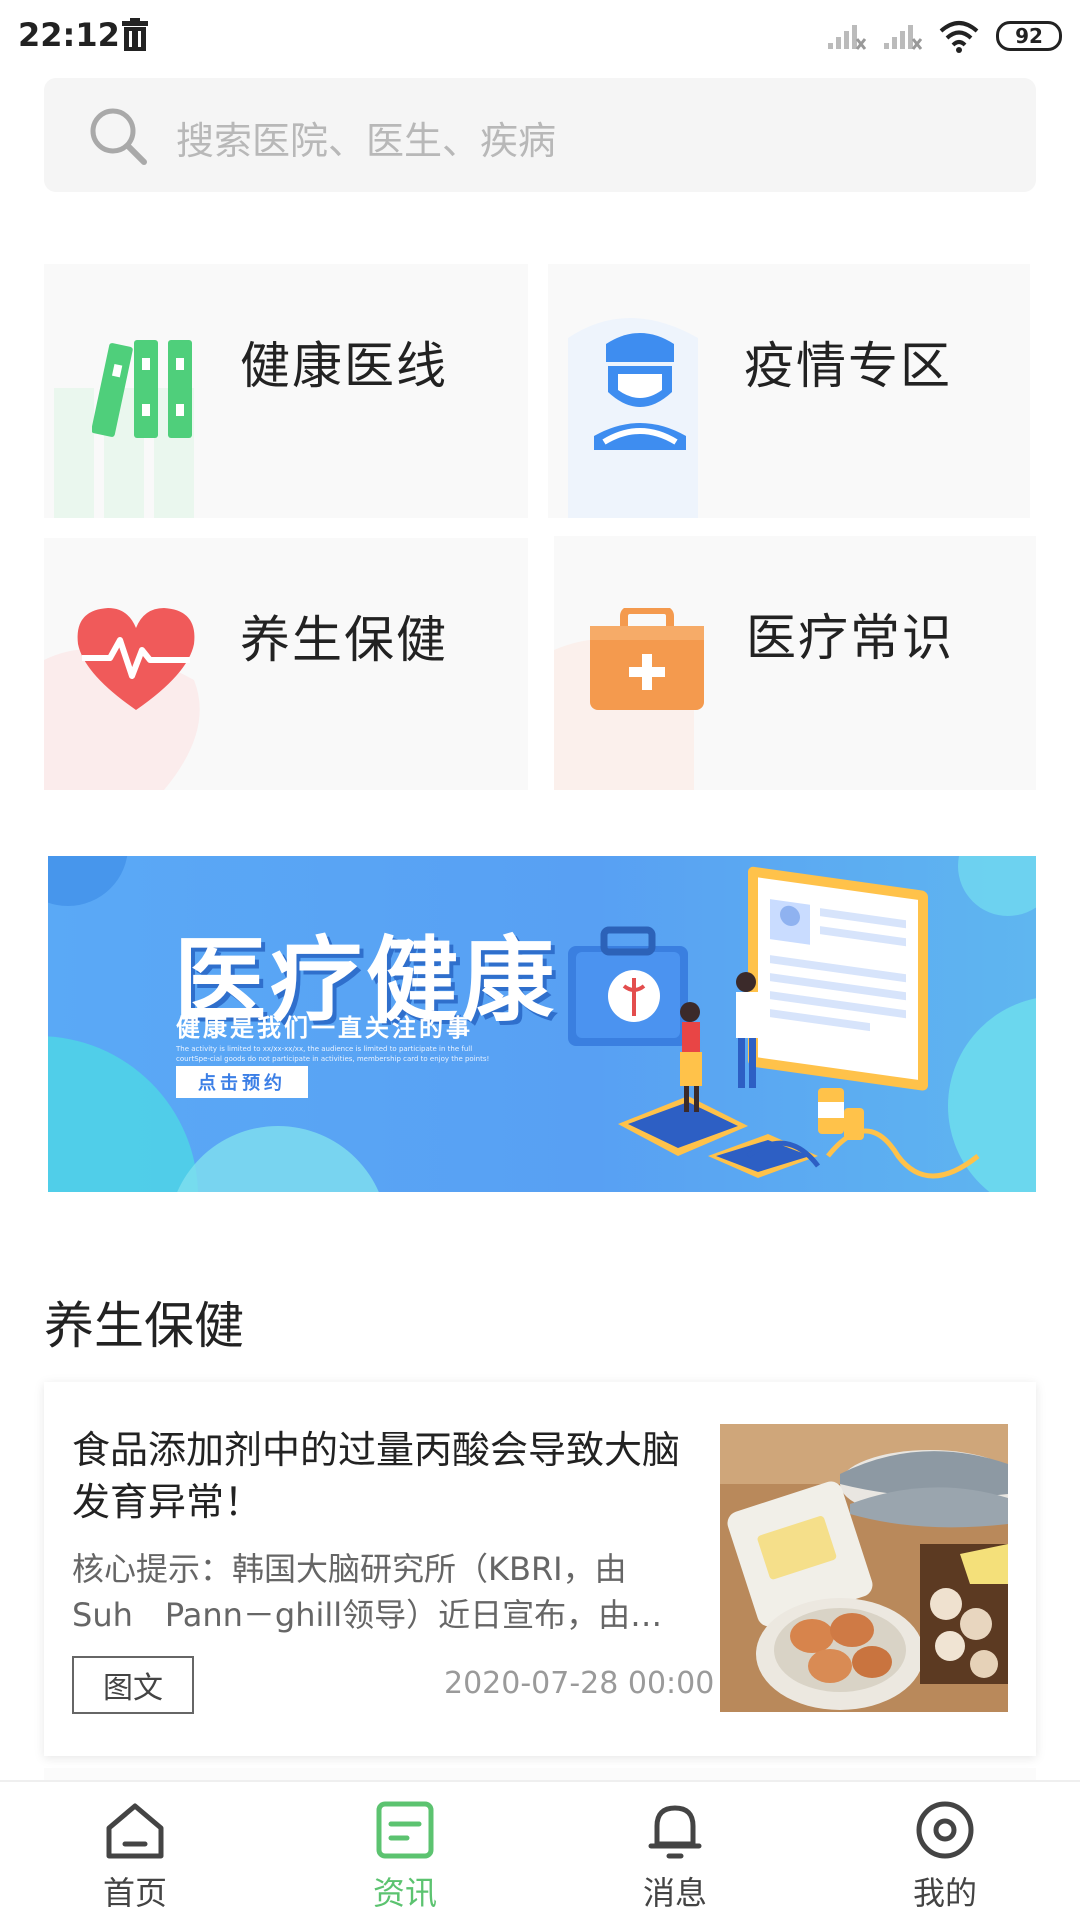 The width and height of the screenshot is (1080, 1920). Describe the element at coordinates (69, 35) in the screenshot. I see `status-time: 22:12` at that location.